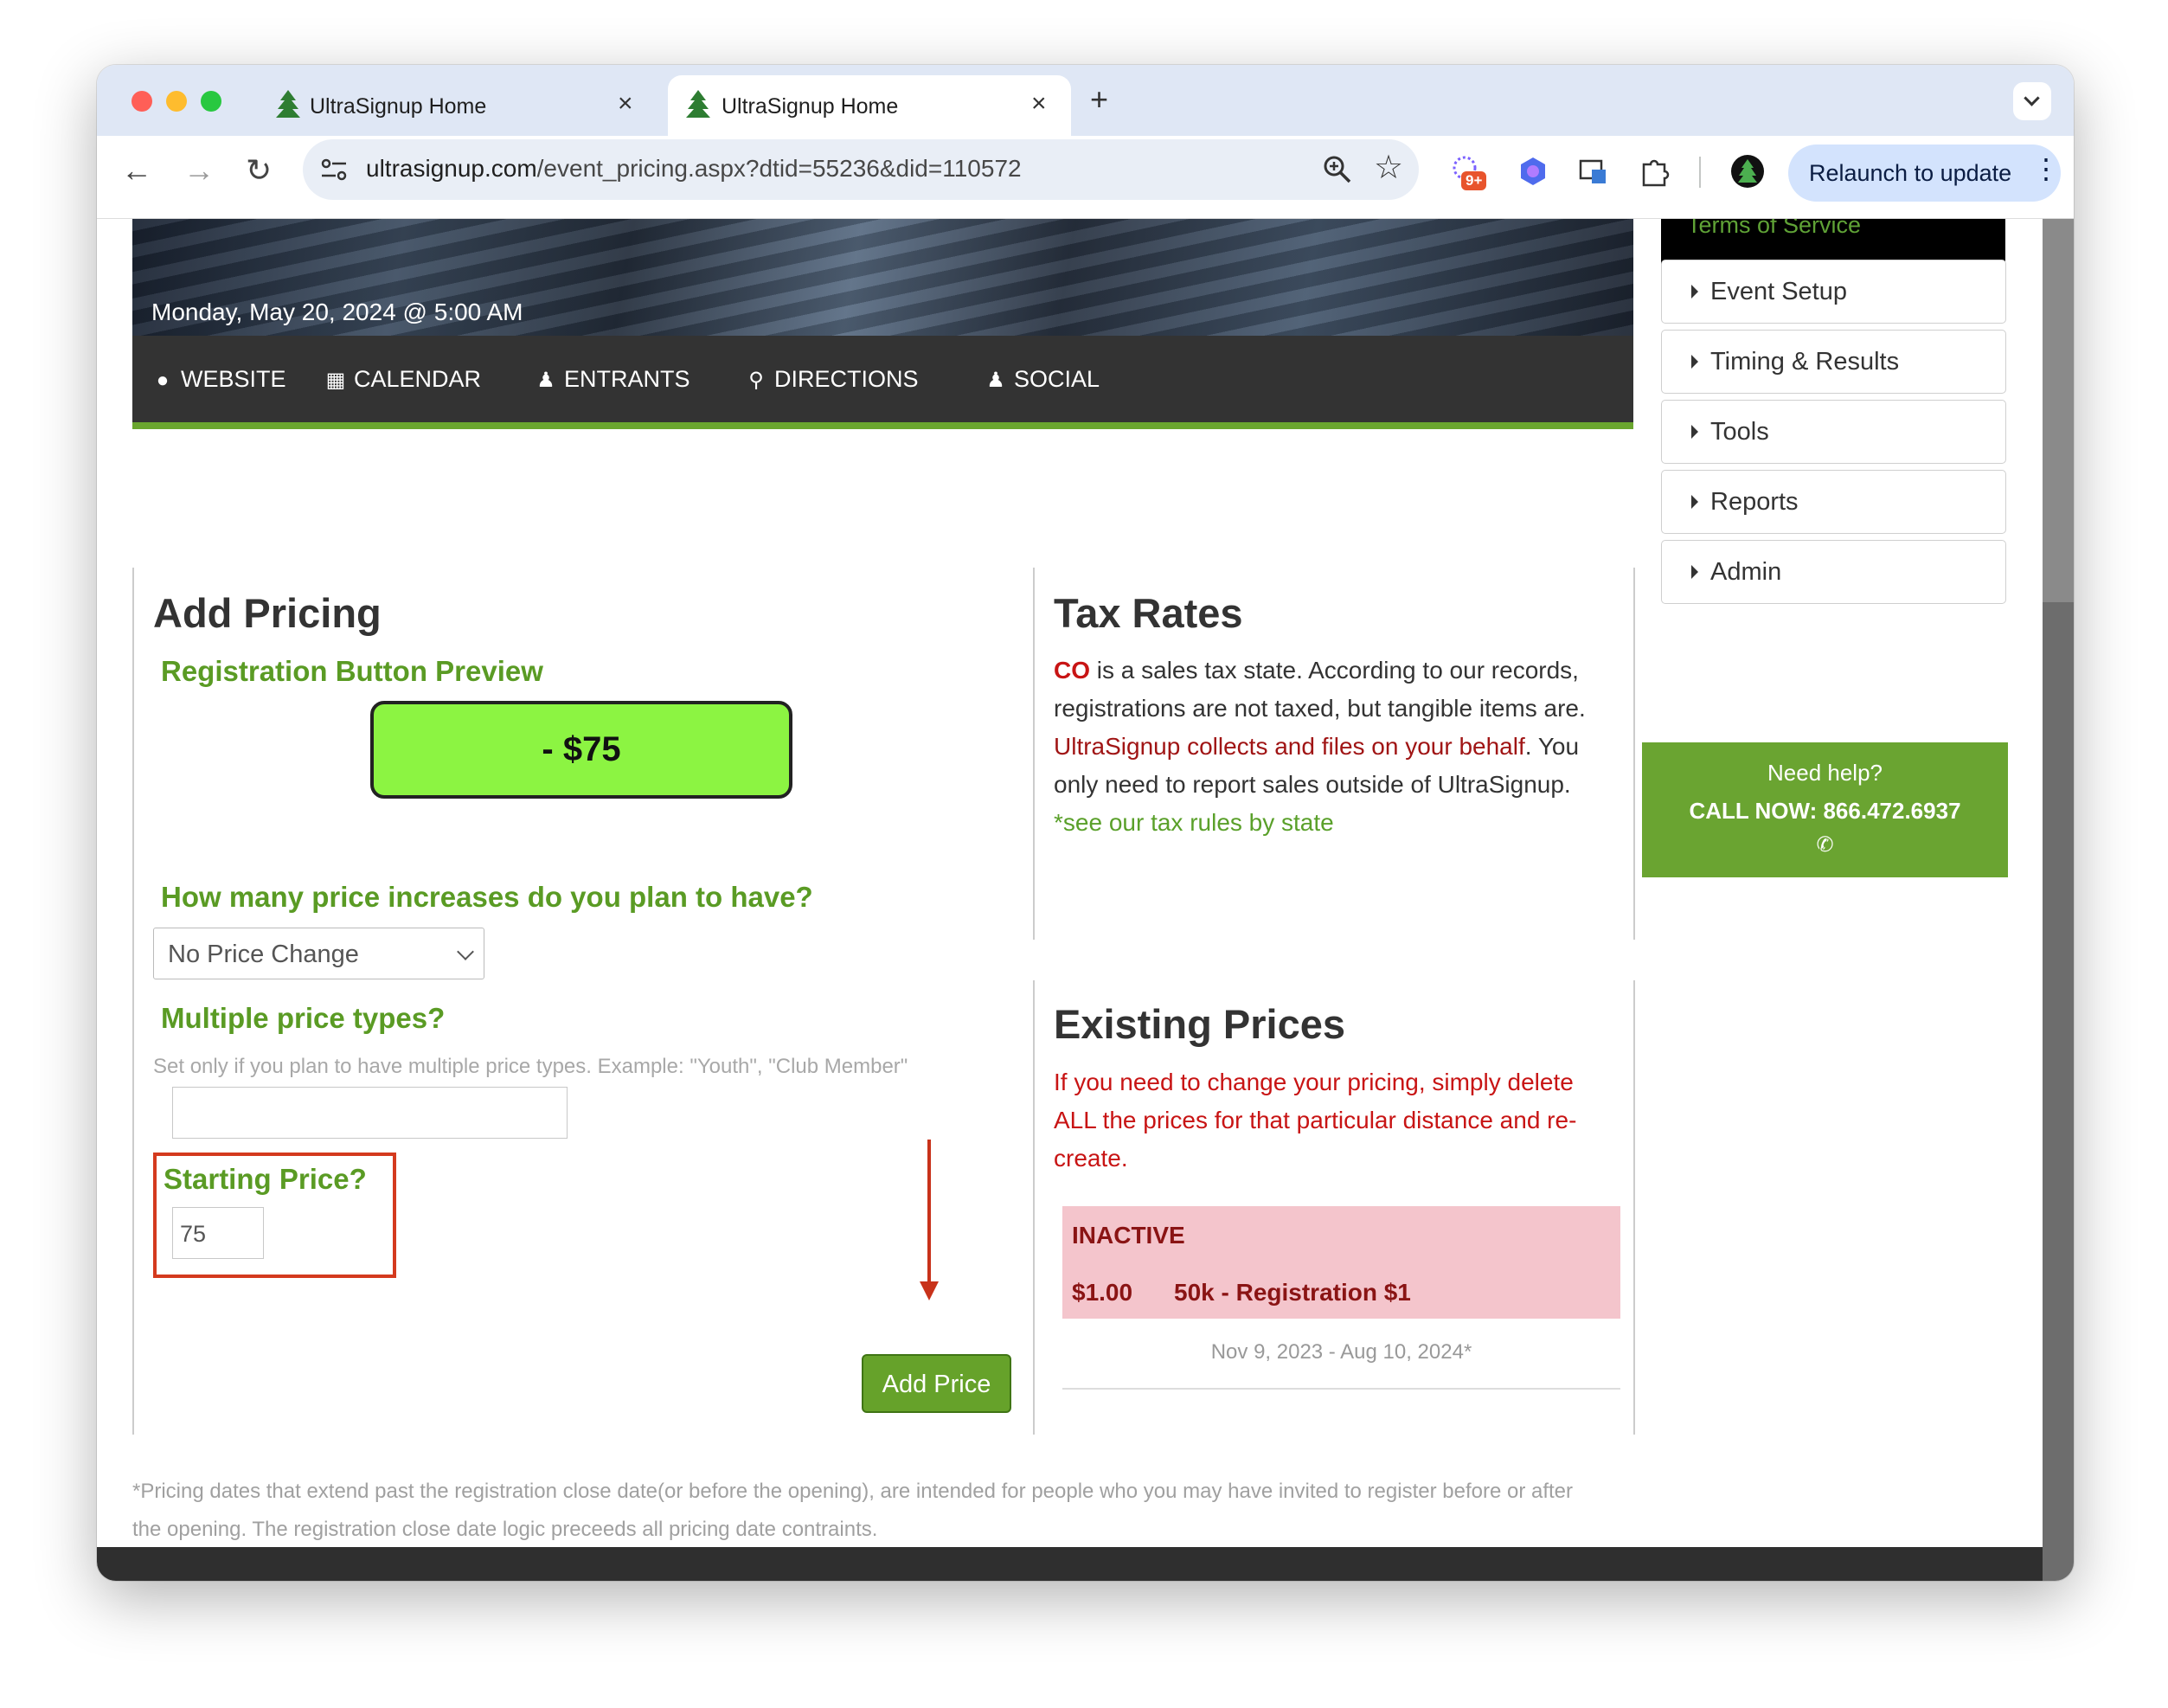 This screenshot has width=2168, height=1708. I want to click on maximize-window-button, so click(211, 101).